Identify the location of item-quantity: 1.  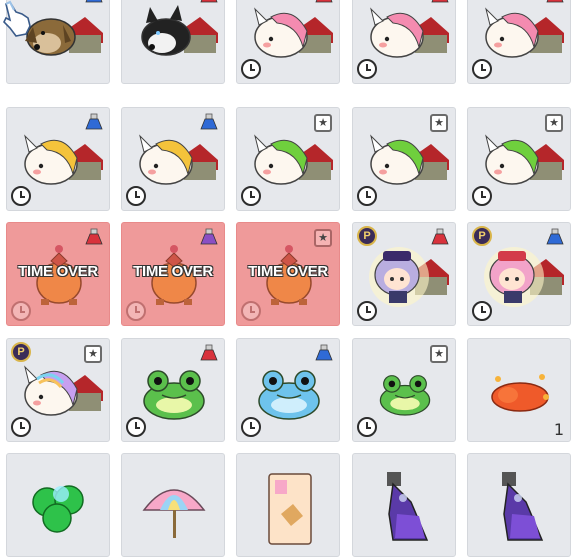
(558, 429).